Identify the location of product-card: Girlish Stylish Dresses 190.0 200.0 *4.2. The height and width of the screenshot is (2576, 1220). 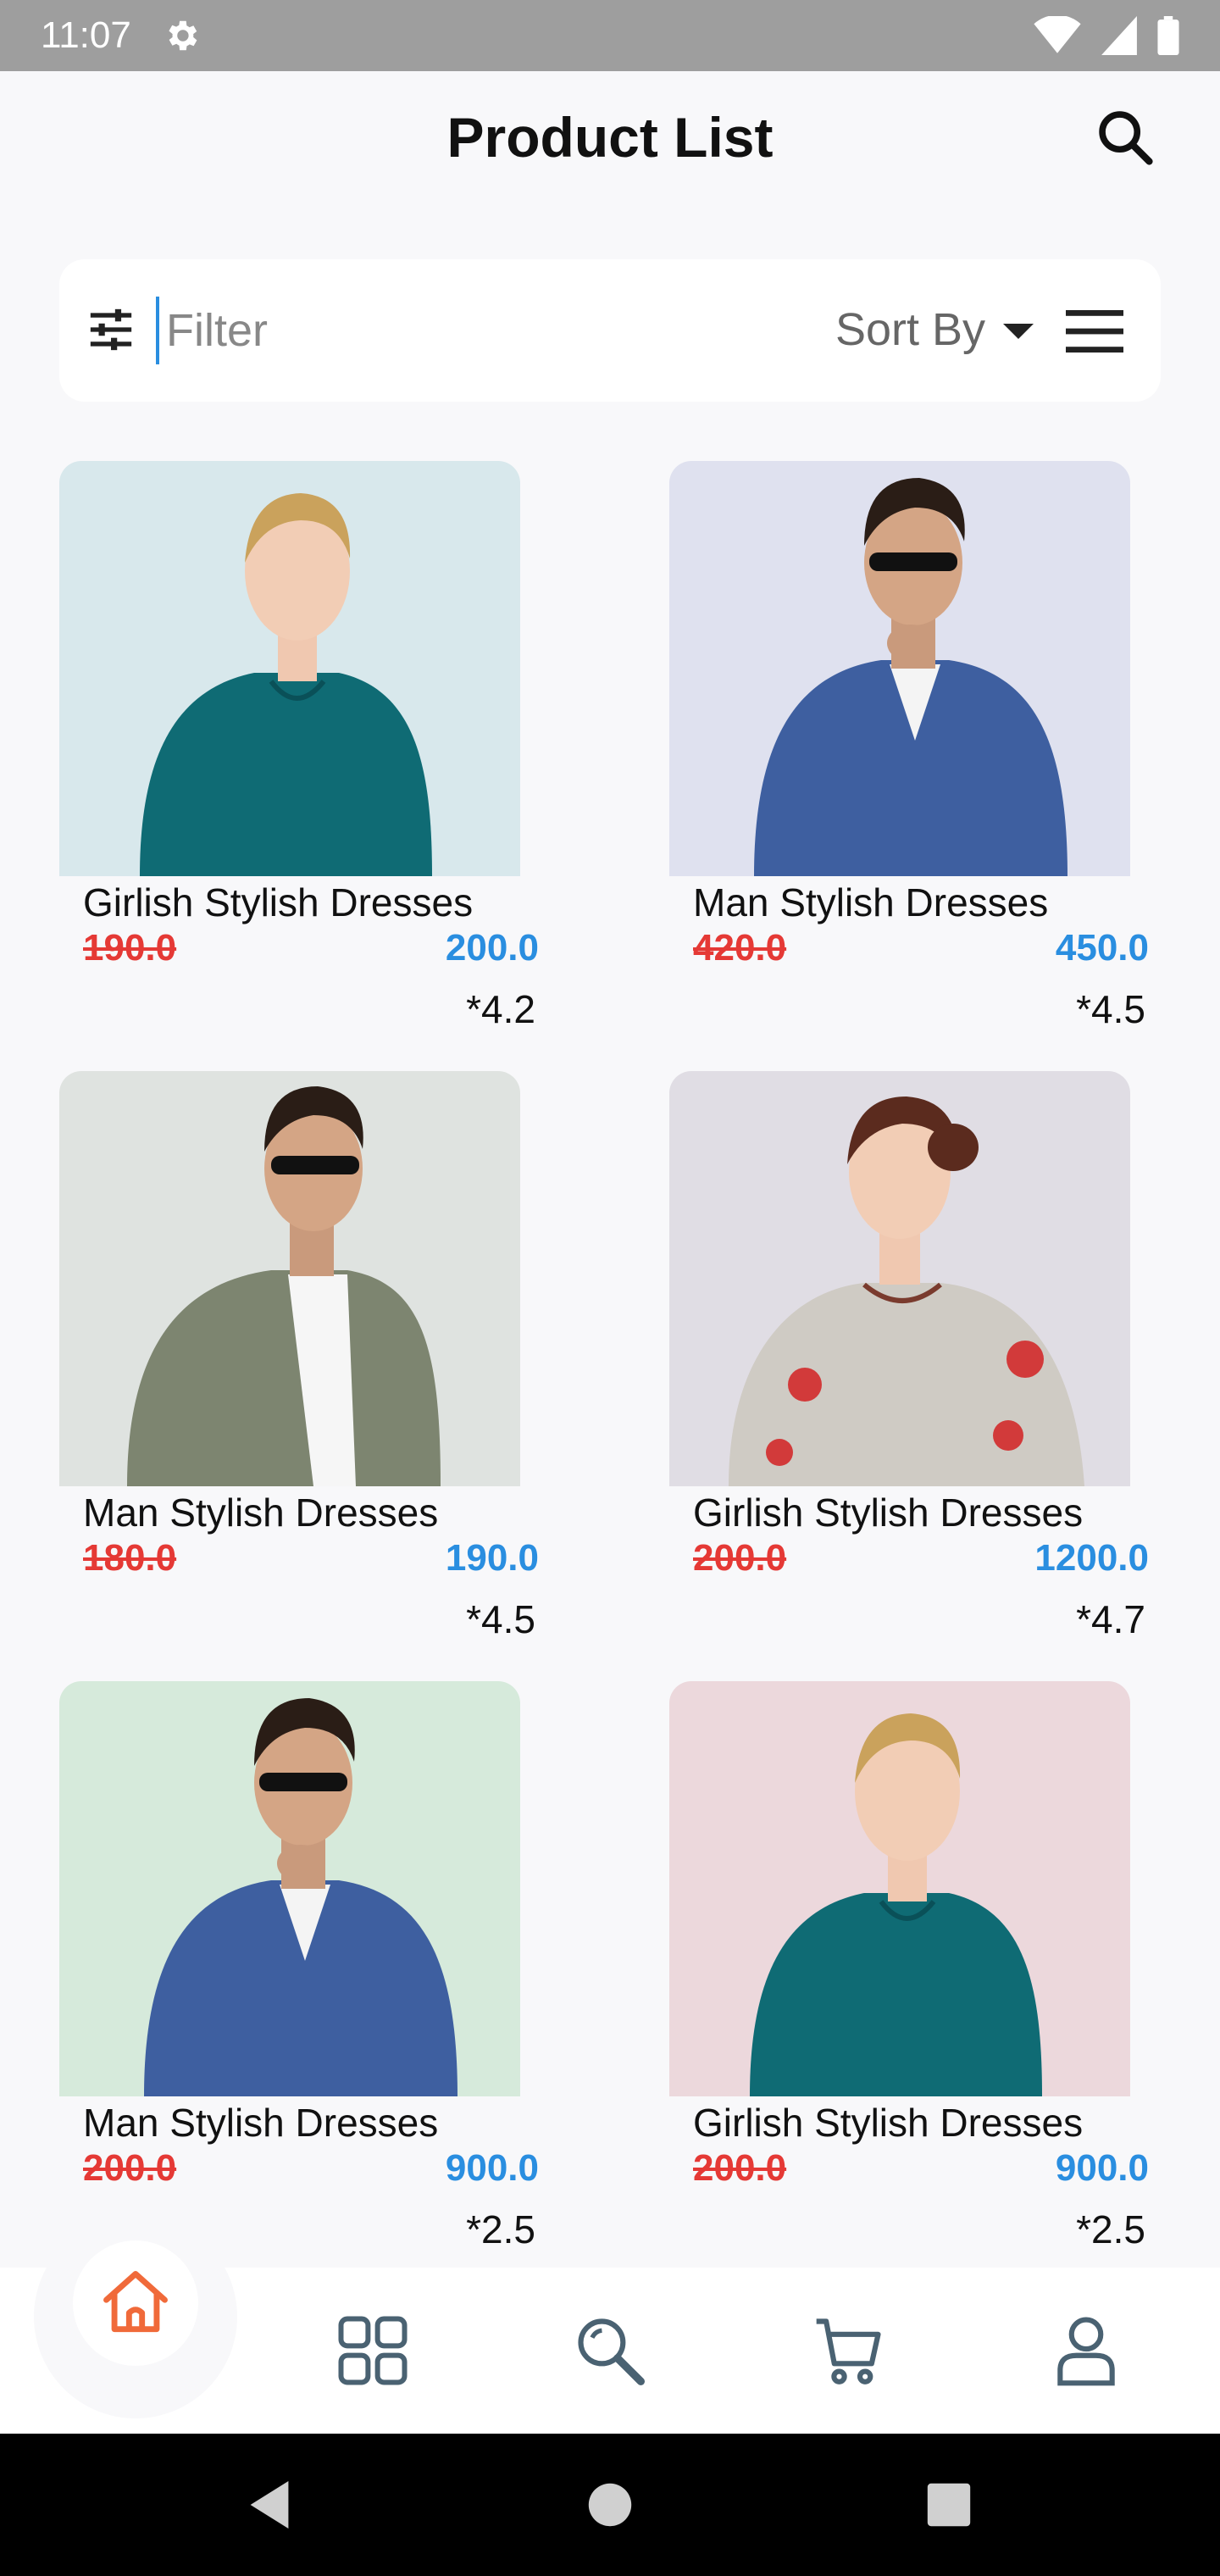
(299, 757).